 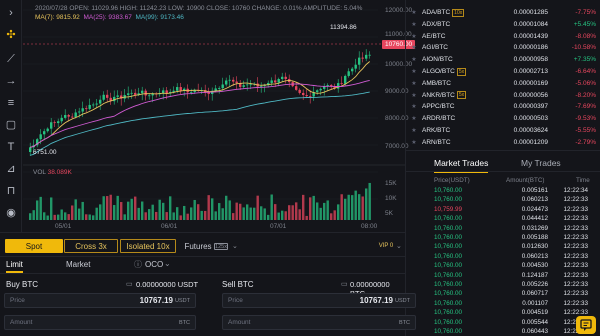 What do you see at coordinates (503, 83) in the screenshot?
I see `pair-row: ★ AMB/BTC 0.00000169 -5.06%` at bounding box center [503, 83].